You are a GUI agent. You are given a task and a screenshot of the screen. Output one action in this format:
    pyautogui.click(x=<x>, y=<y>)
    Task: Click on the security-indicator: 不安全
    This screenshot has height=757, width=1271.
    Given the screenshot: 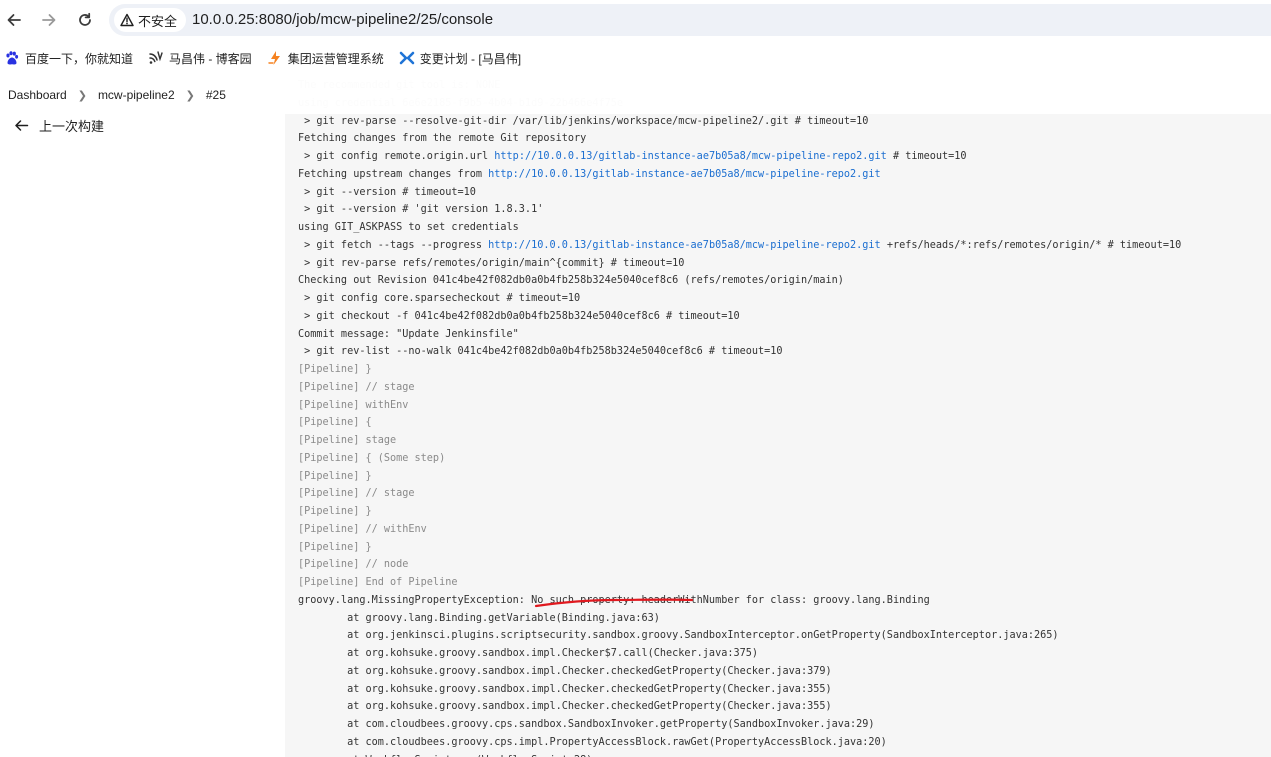 What is the action you would take?
    pyautogui.click(x=150, y=20)
    